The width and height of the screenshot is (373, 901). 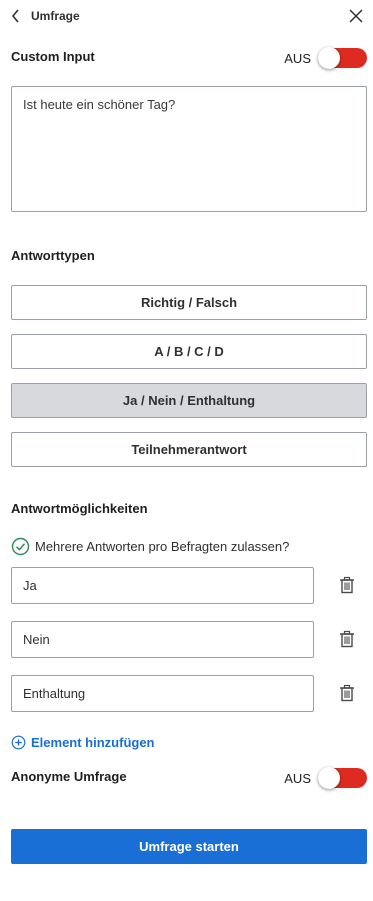 What do you see at coordinates (189, 302) in the screenshot?
I see `answer-type-true-false: Richtig / Falsch` at bounding box center [189, 302].